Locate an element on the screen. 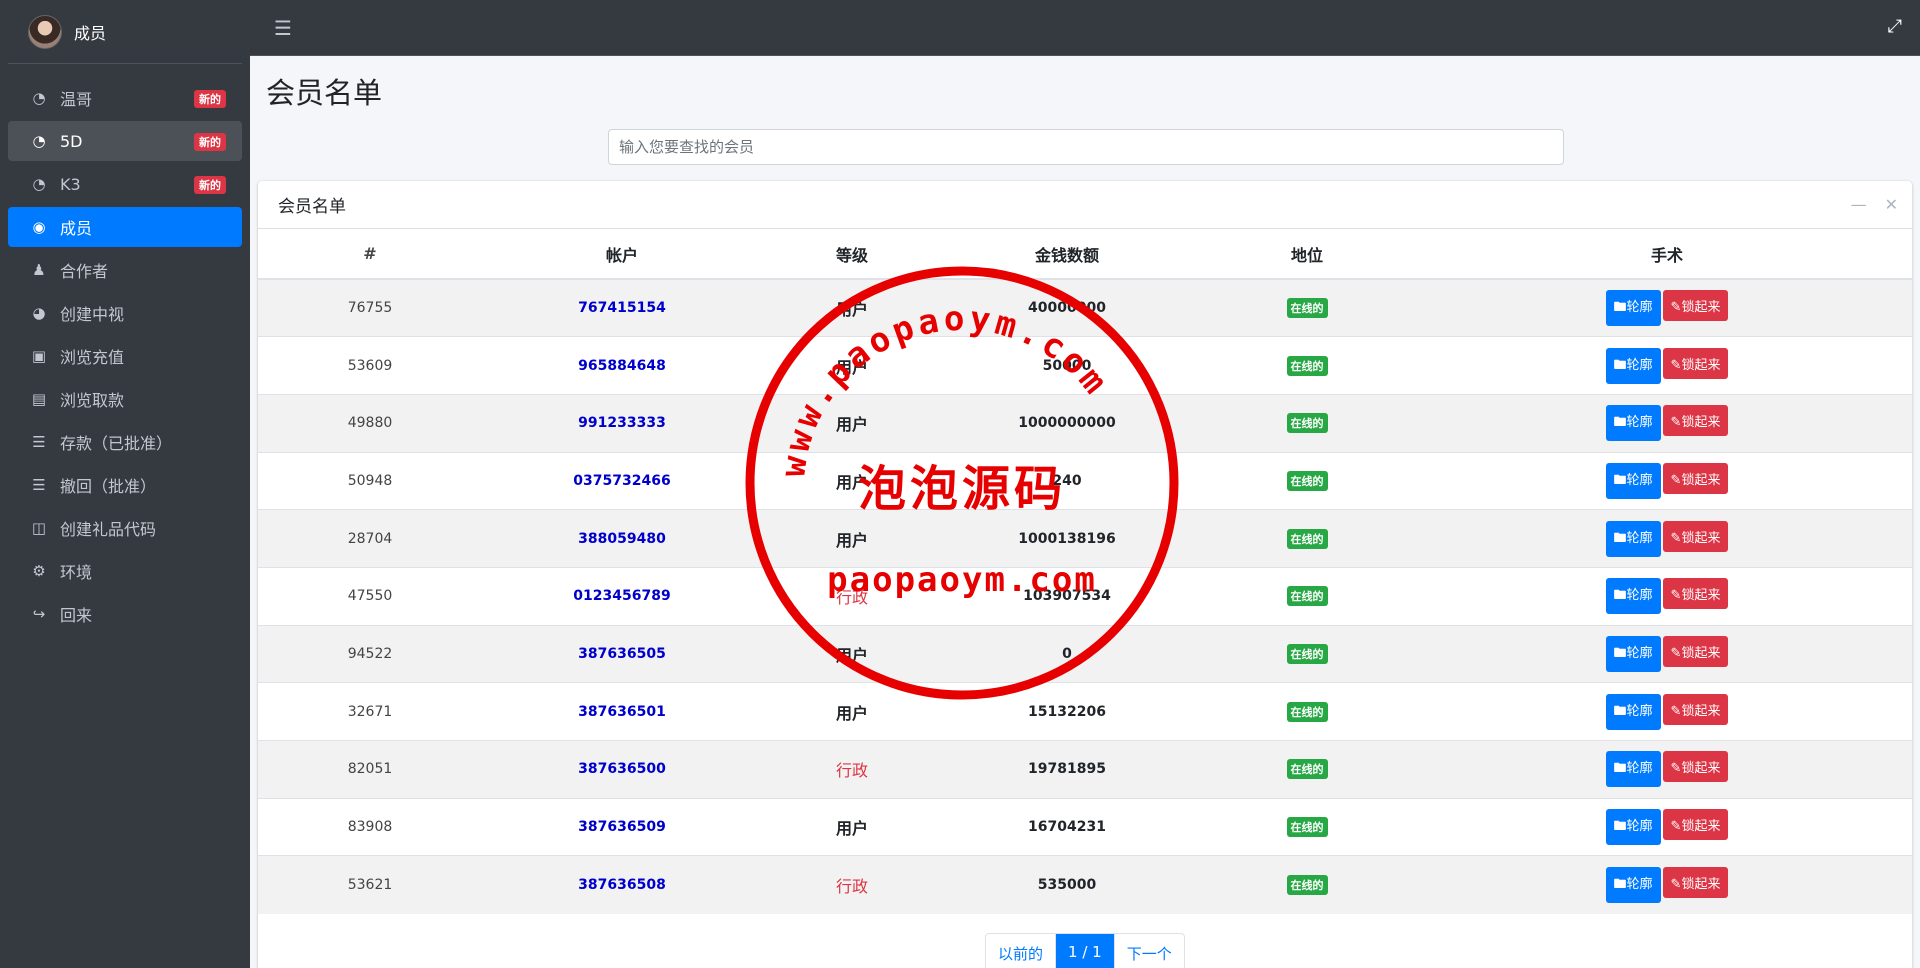 The image size is (1920, 968). pagination: 以前的 1 / 1 下一个 is located at coordinates (1085, 950).